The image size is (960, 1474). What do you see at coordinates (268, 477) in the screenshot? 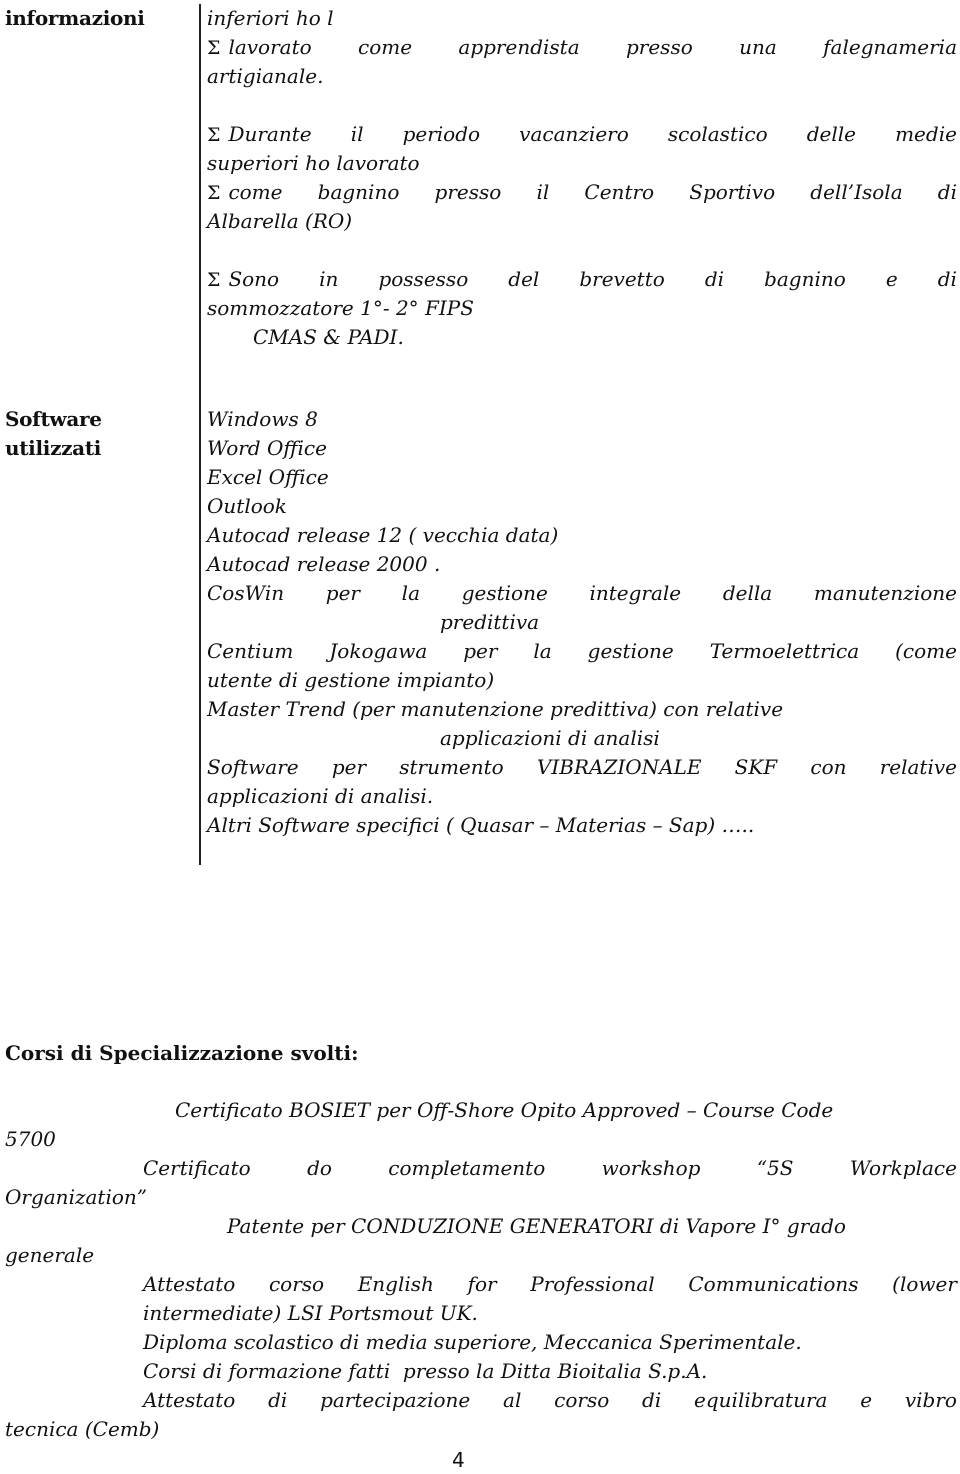
I see `software-item: Excel Office` at bounding box center [268, 477].